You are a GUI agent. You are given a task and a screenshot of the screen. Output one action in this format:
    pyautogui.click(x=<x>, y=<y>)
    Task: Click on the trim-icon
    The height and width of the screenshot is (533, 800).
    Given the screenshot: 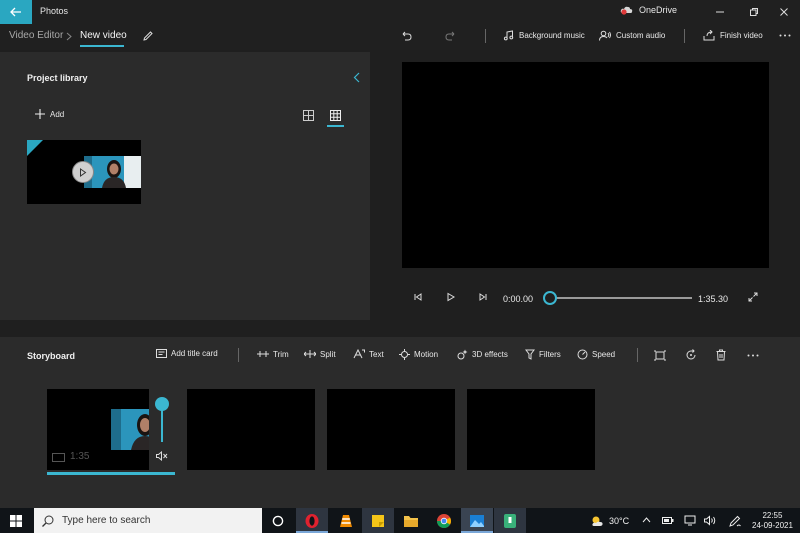 What is the action you would take?
    pyautogui.click(x=263, y=354)
    